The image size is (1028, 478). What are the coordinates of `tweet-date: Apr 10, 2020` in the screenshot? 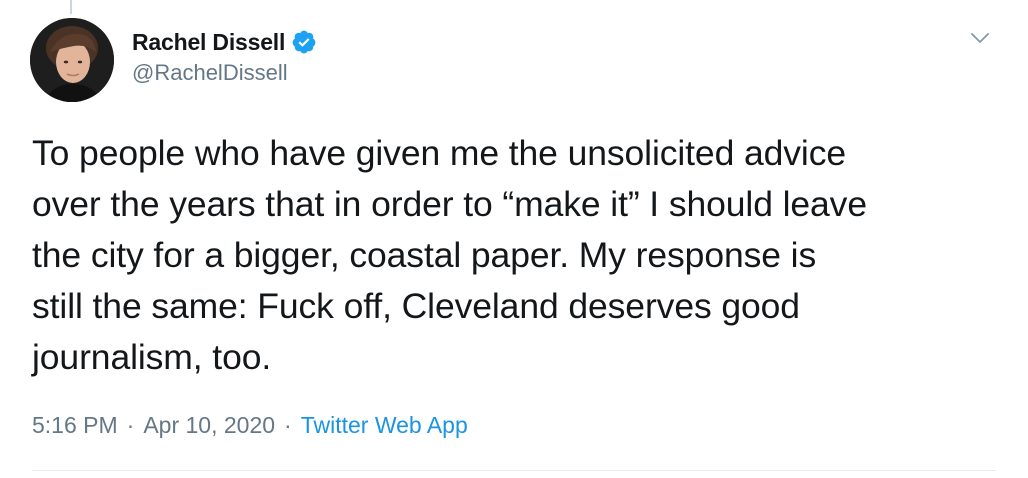 It's located at (209, 425).